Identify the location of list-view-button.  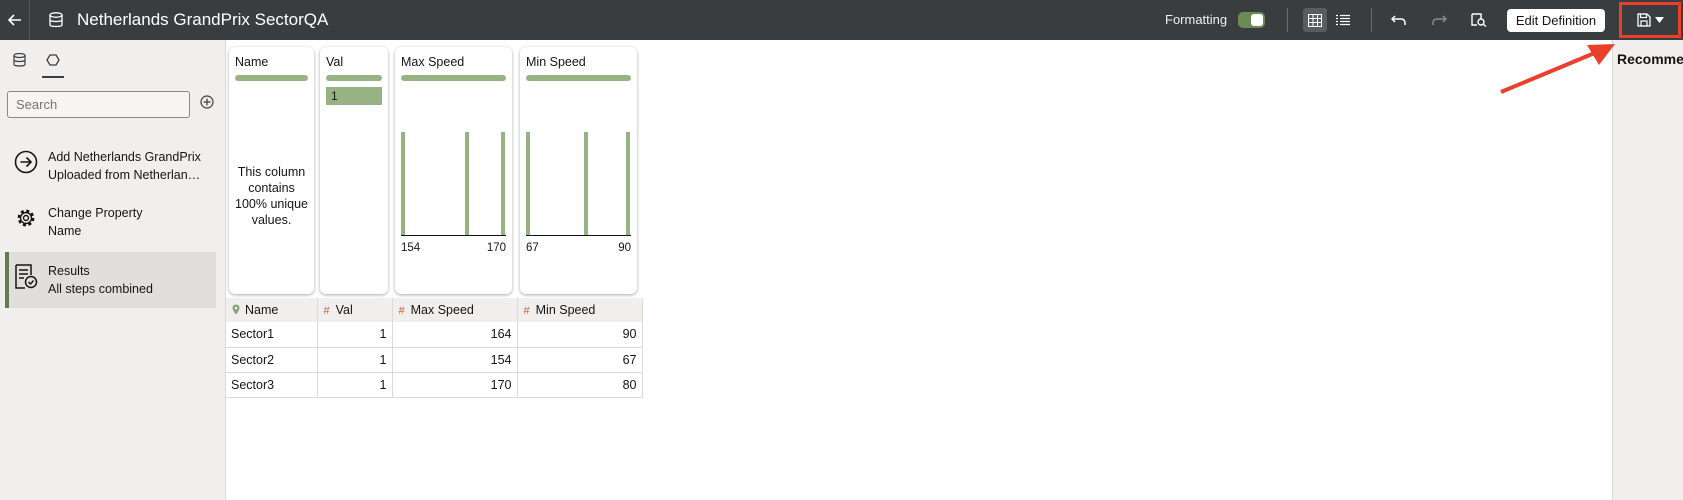
(1343, 20).